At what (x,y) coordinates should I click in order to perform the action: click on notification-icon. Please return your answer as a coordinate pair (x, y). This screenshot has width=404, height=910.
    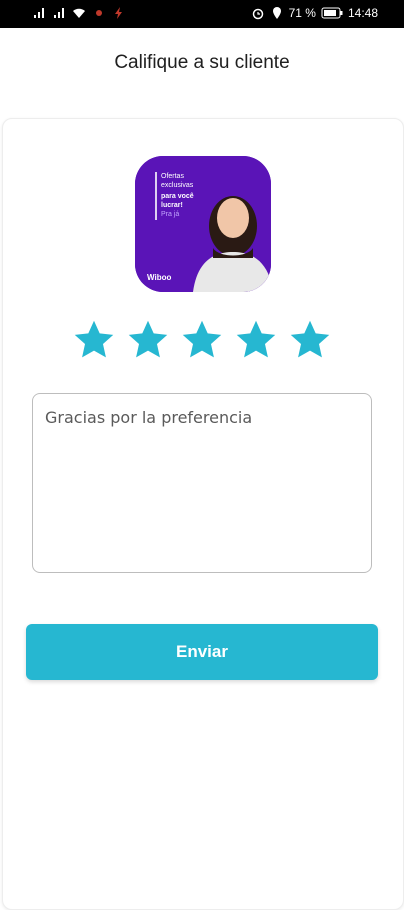
    Looking at the image, I should click on (99, 13).